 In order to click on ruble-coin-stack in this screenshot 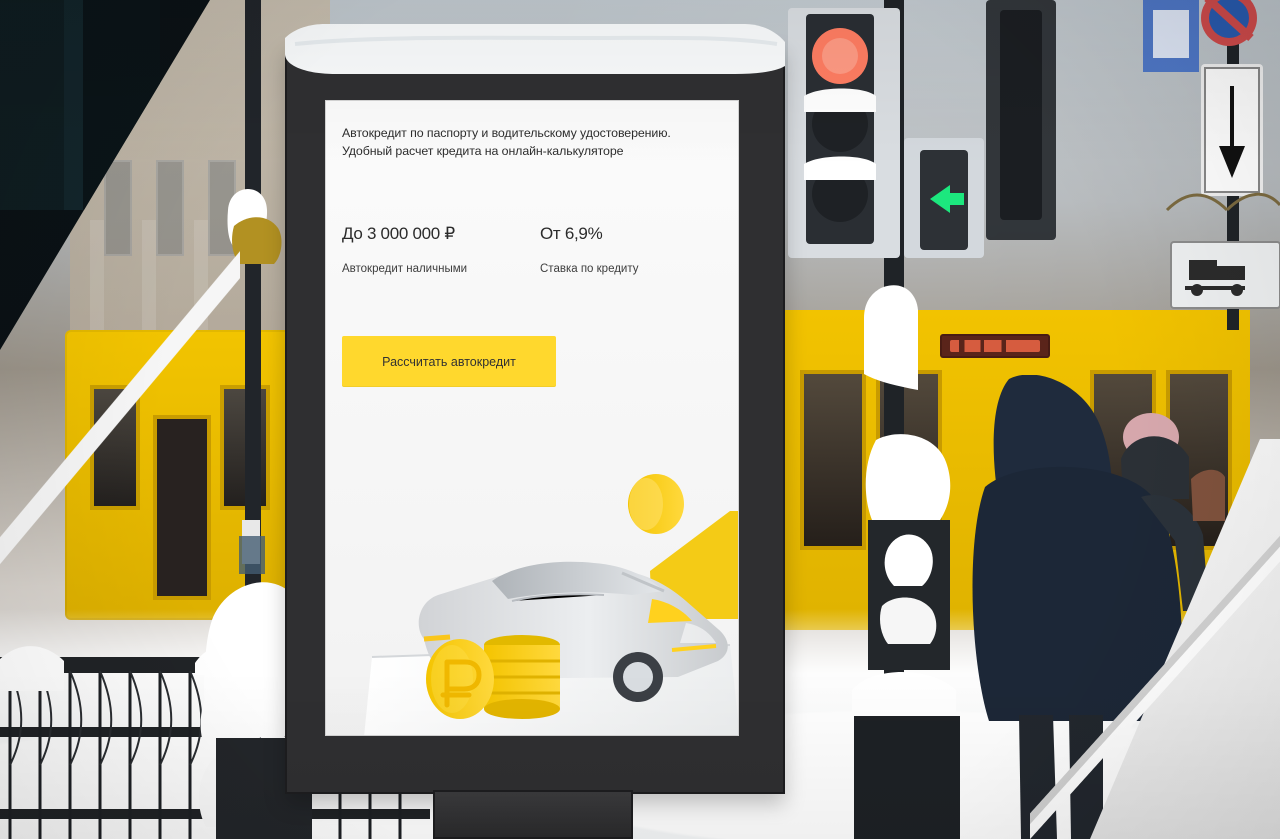, I will do `click(522, 677)`.